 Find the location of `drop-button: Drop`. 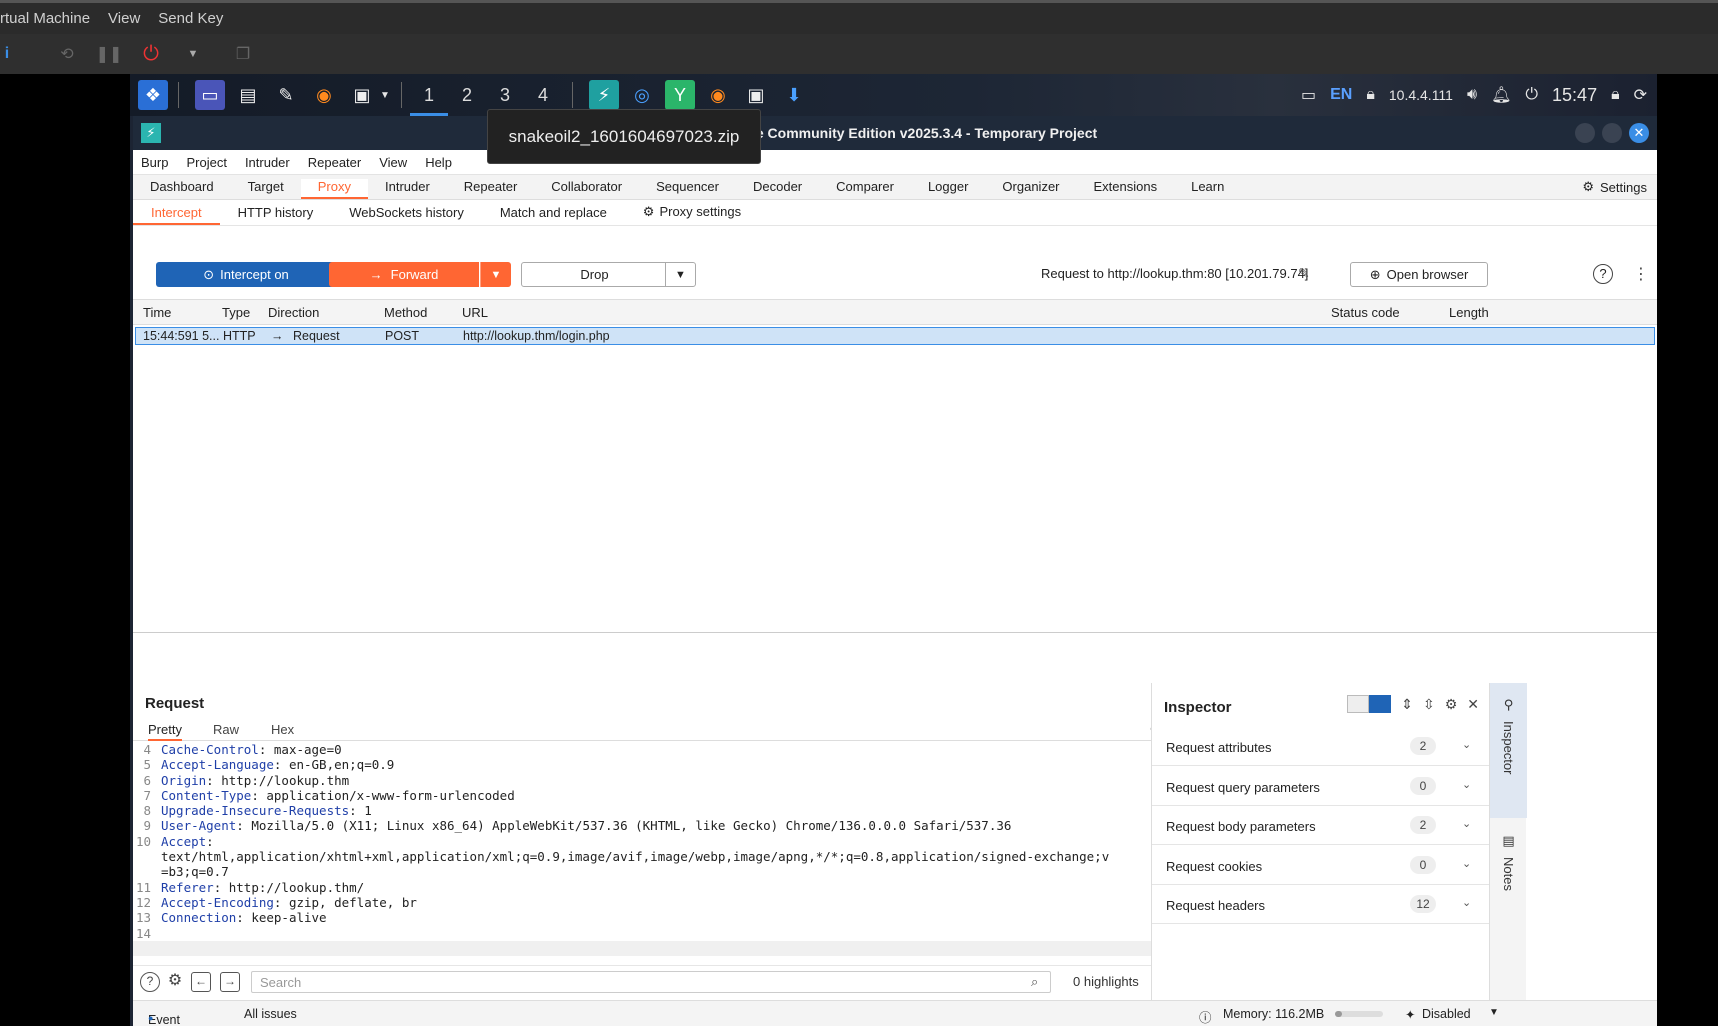

drop-button: Drop is located at coordinates (594, 274).